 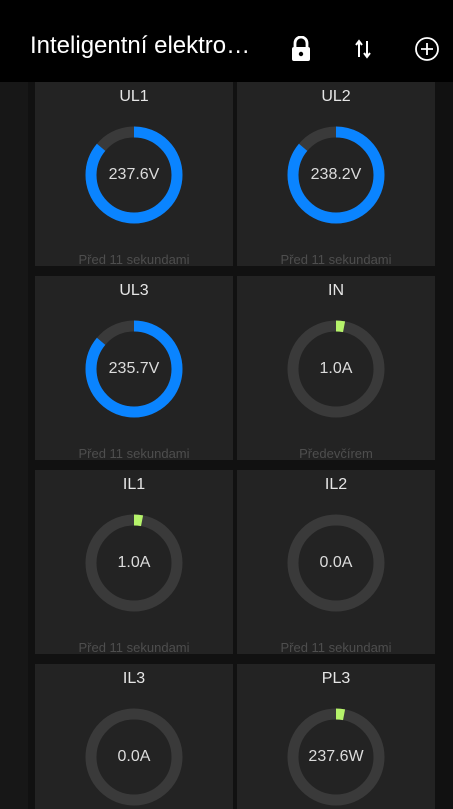 I want to click on sort-arrows-icon, so click(x=363, y=49).